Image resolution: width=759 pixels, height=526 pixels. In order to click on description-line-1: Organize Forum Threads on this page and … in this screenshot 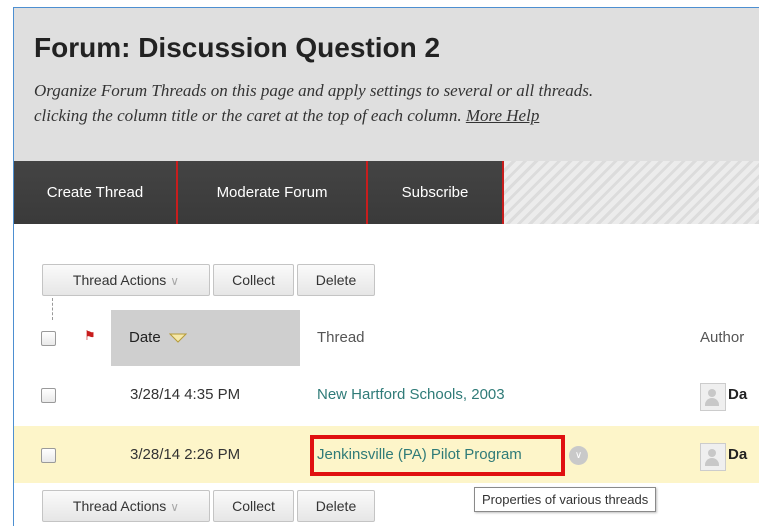, I will do `click(314, 90)`.